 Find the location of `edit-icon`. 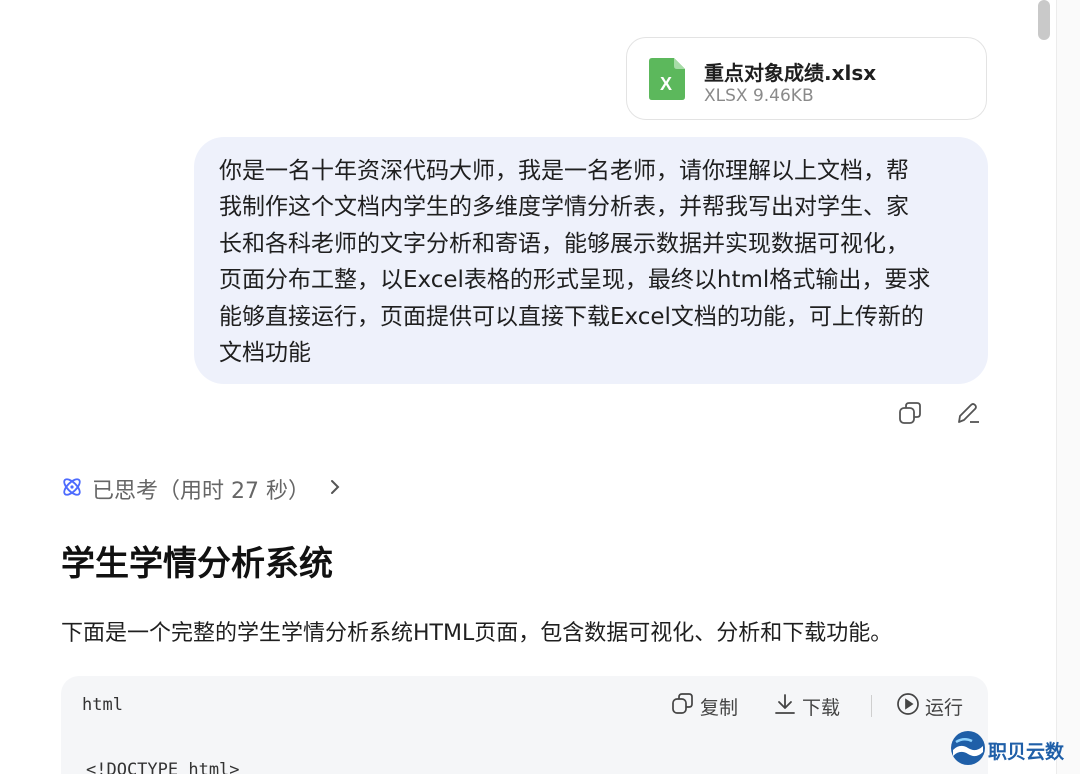

edit-icon is located at coordinates (968, 415).